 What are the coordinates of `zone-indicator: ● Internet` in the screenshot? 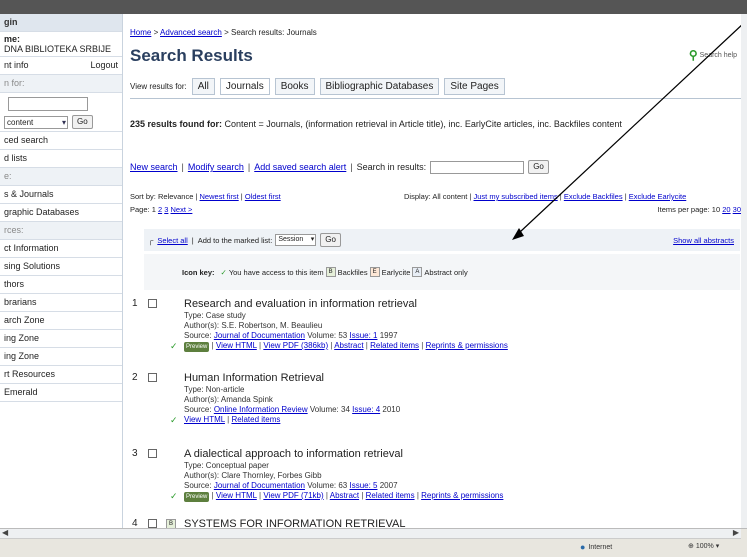 It's located at (596, 547).